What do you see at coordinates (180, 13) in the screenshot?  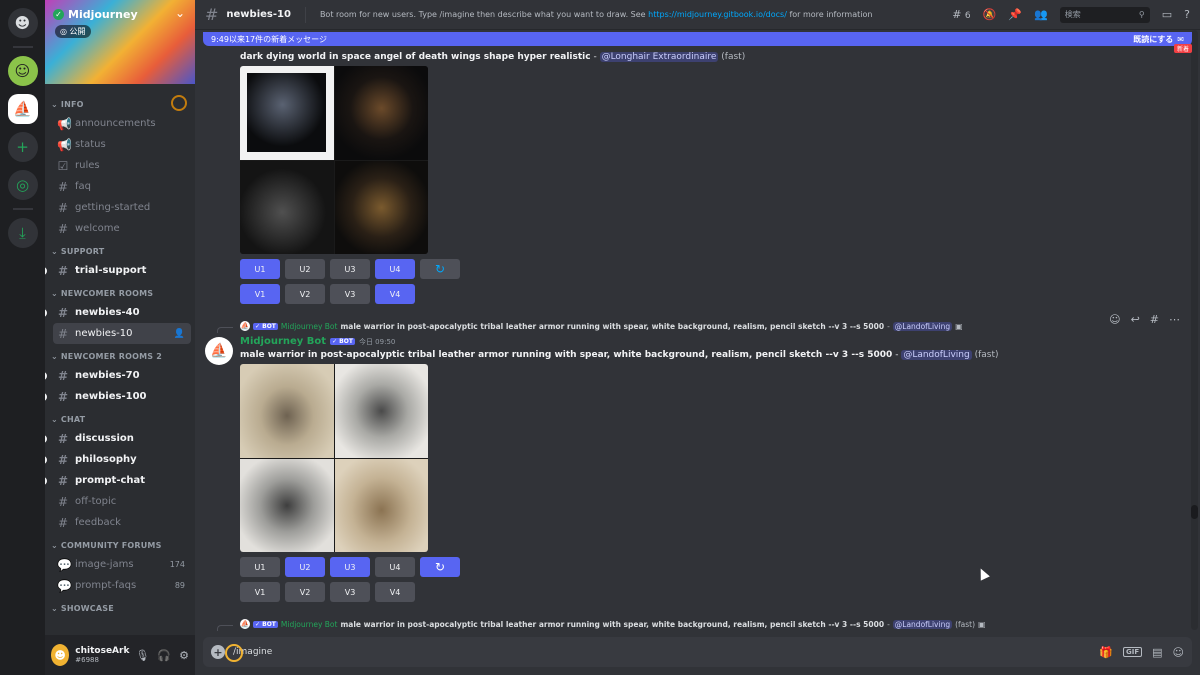 I see `chevron-down-icon: ⌄` at bounding box center [180, 13].